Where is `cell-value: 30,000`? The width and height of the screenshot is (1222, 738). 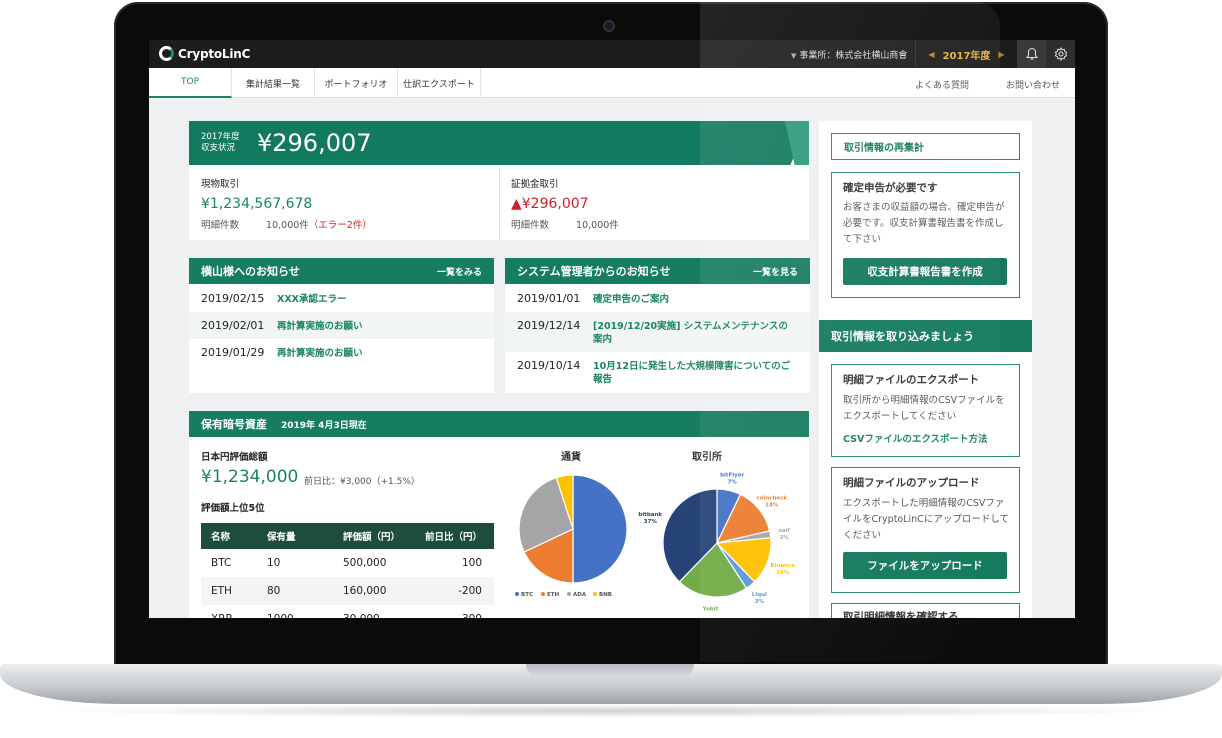
cell-value: 30,000 is located at coordinates (374, 611).